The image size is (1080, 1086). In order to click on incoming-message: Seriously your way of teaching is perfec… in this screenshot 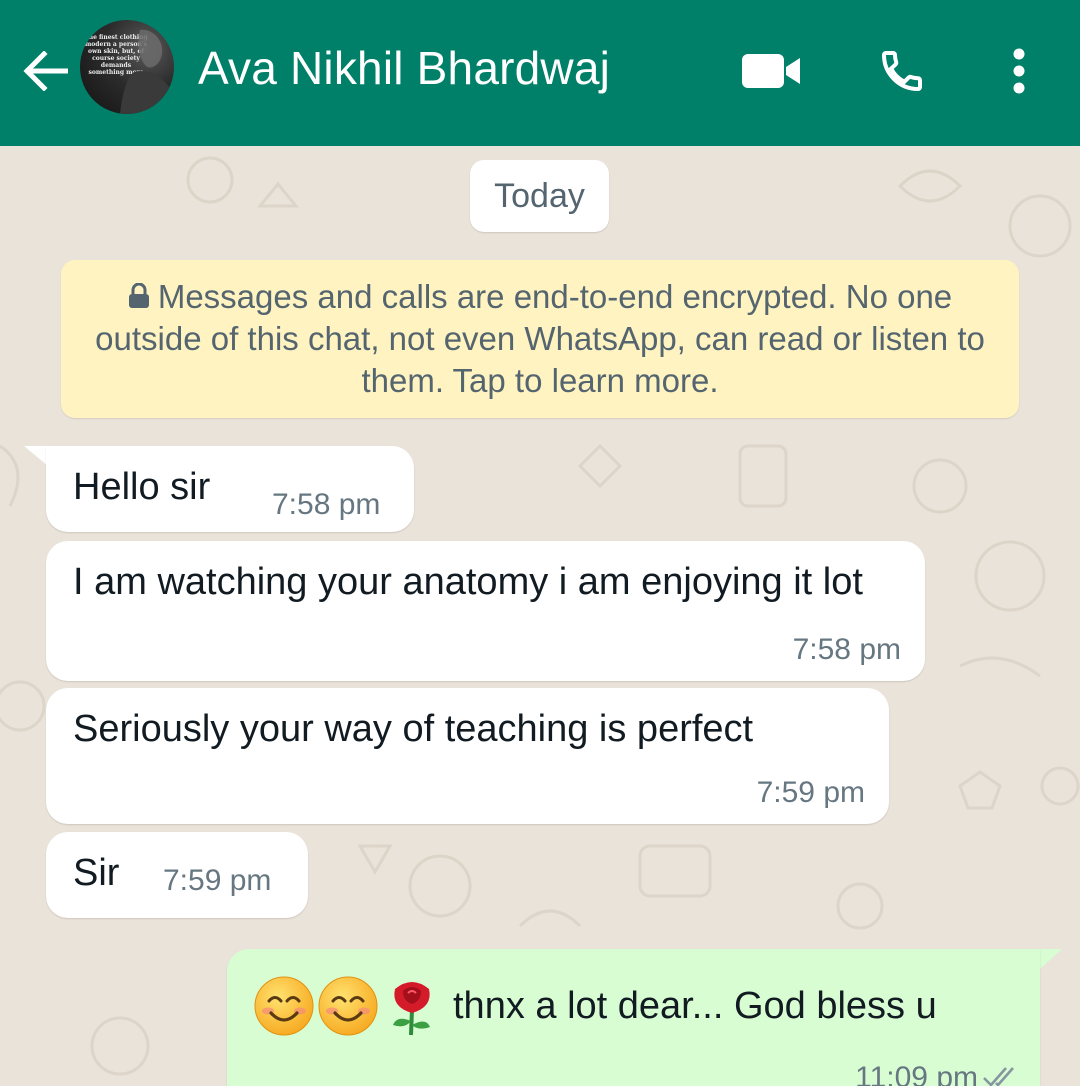, I will do `click(467, 756)`.